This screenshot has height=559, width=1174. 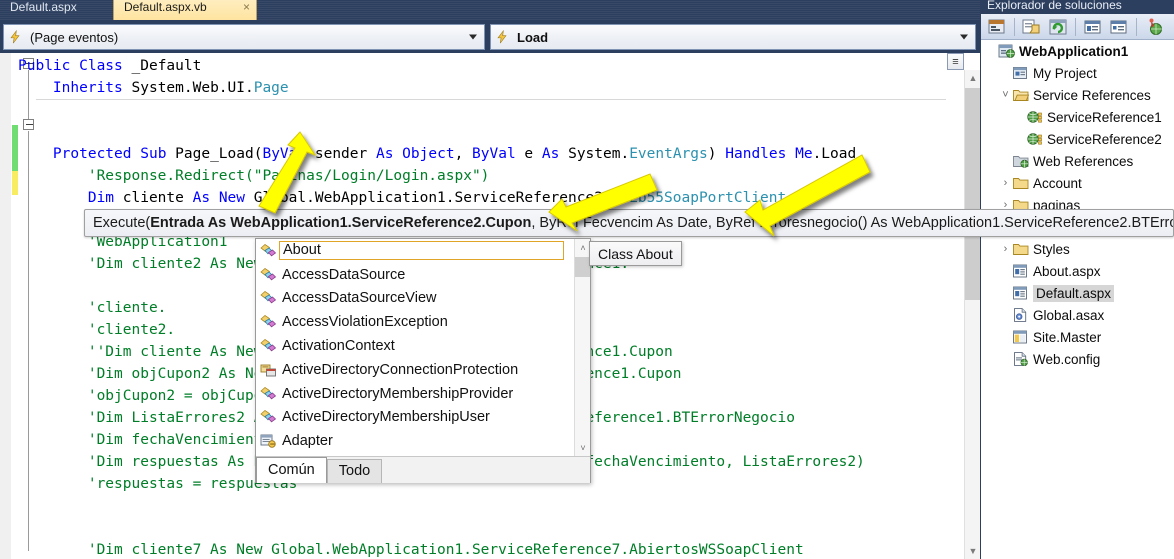 I want to click on tree-item-site-master: Site.Master, so click(x=1077, y=337).